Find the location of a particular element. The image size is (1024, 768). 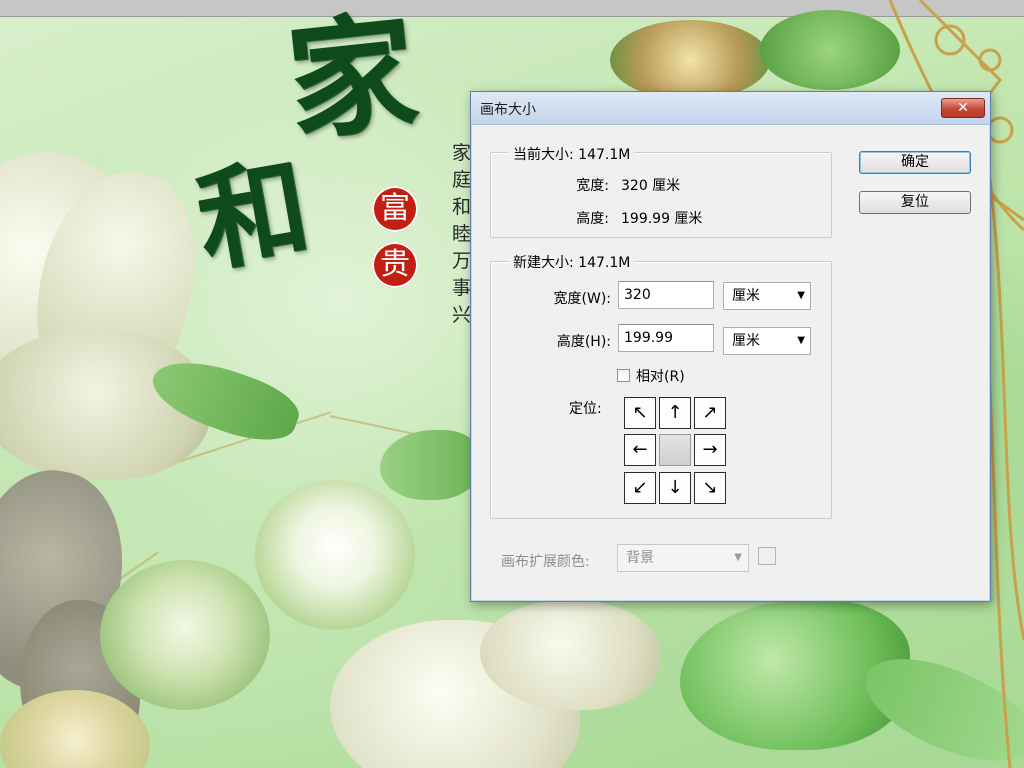

current-size-legend: 当前大小: 147.1M is located at coordinates (572, 154).